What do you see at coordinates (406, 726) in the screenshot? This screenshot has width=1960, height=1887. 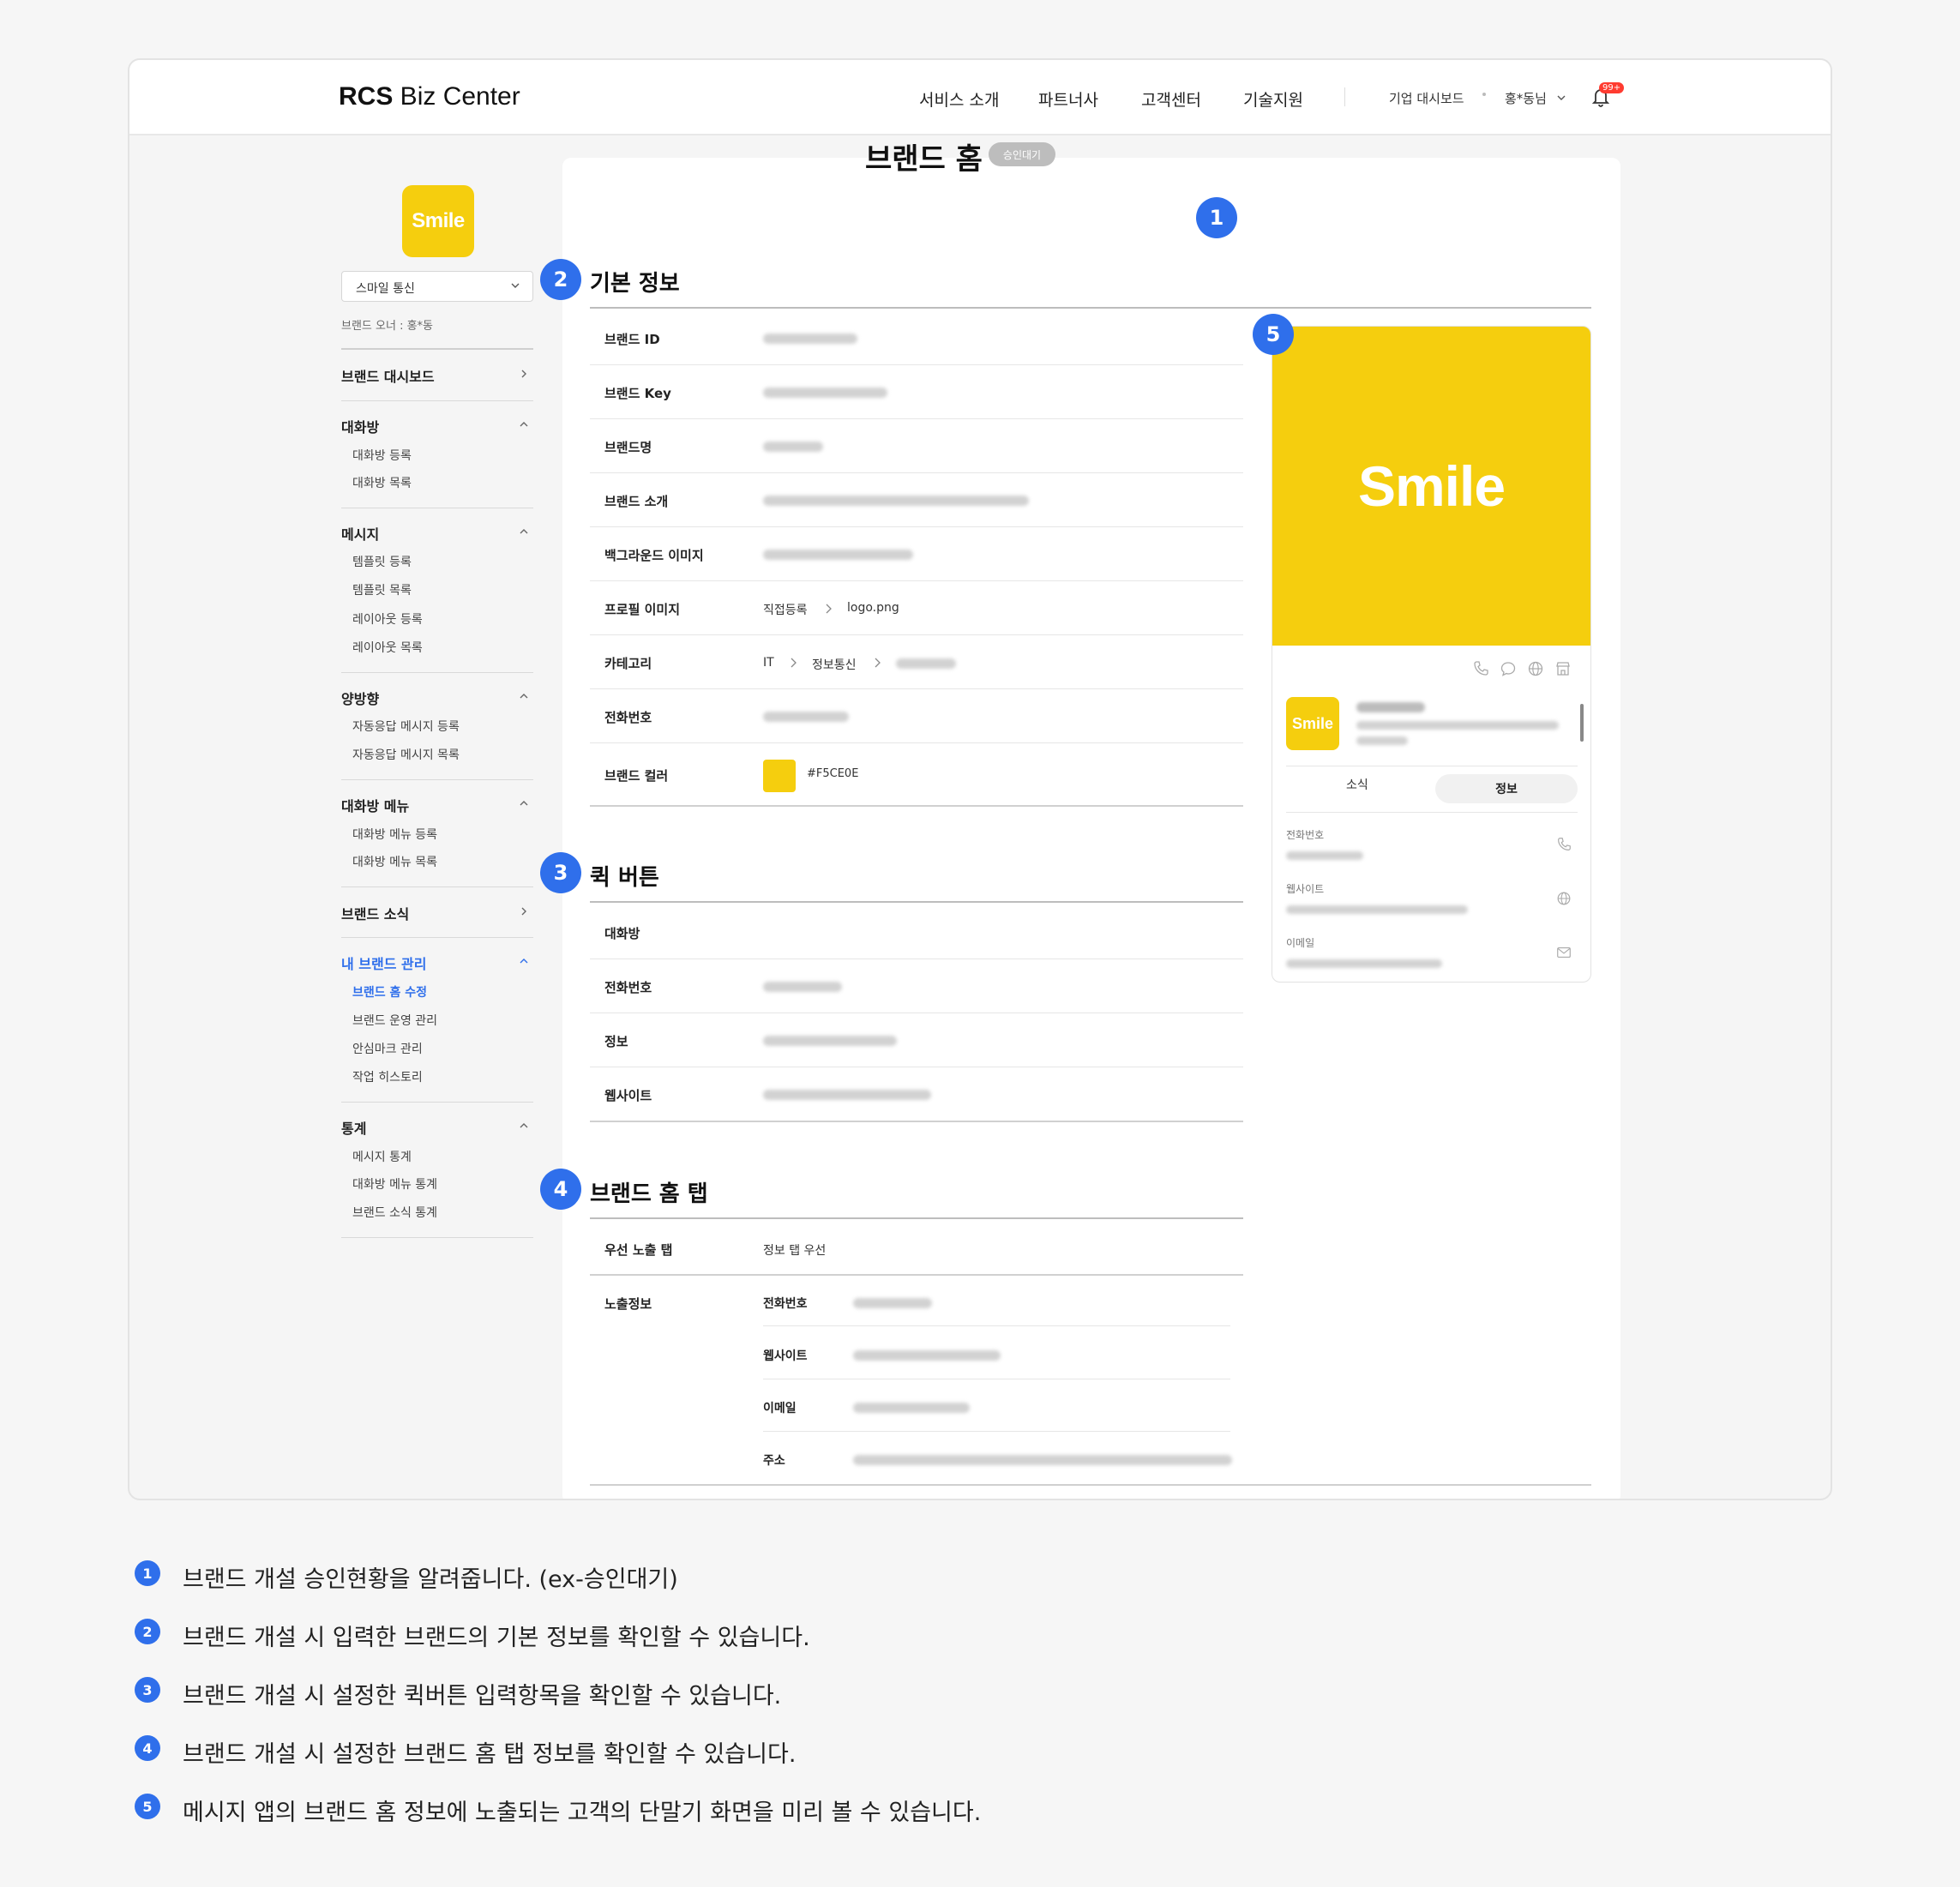 I see `sidebar-item-auto-reply-register: 자동응답 메시지 등록` at bounding box center [406, 726].